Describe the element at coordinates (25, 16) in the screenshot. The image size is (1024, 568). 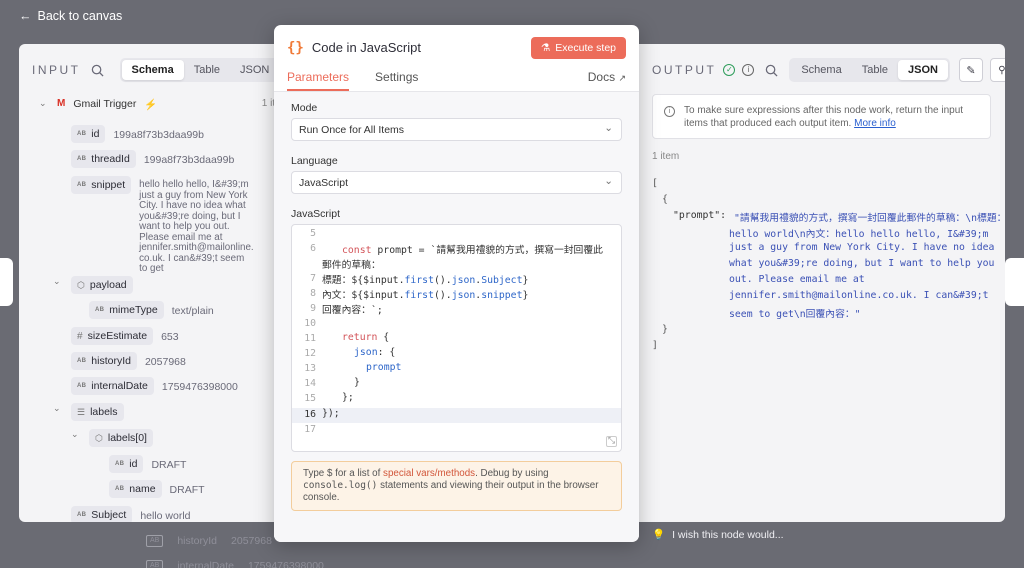
I see `arrow-left-icon: ←` at that location.